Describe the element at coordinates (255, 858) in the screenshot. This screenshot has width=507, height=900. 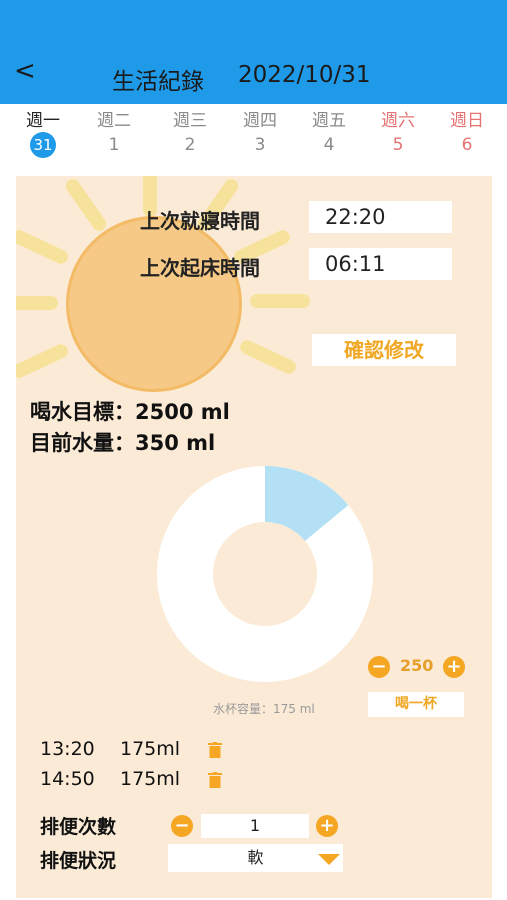
I see `bowel-status-select: 軟` at that location.